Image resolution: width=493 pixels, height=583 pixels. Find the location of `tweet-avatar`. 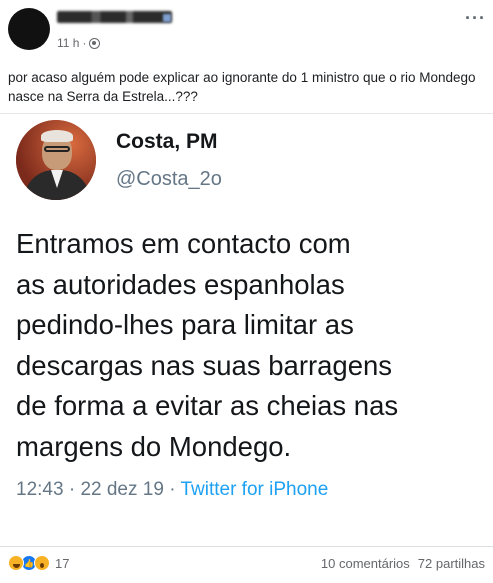

tweet-avatar is located at coordinates (56, 160).